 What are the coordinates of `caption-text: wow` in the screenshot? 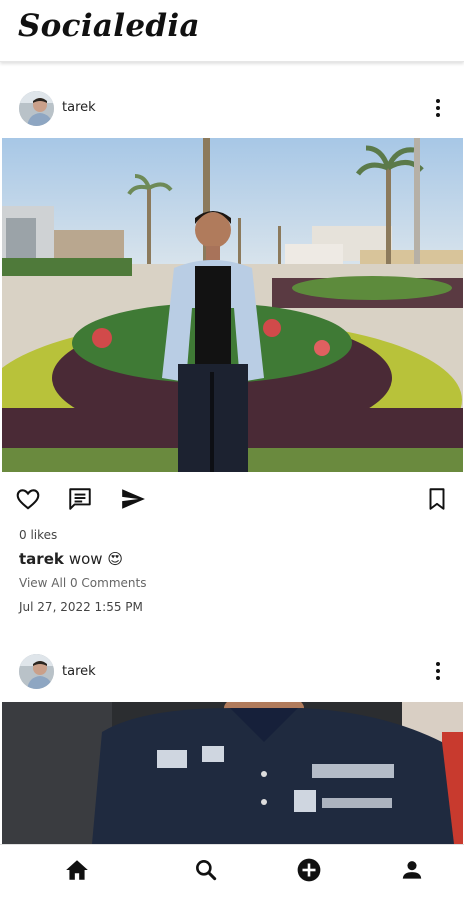 It's located at (85, 559).